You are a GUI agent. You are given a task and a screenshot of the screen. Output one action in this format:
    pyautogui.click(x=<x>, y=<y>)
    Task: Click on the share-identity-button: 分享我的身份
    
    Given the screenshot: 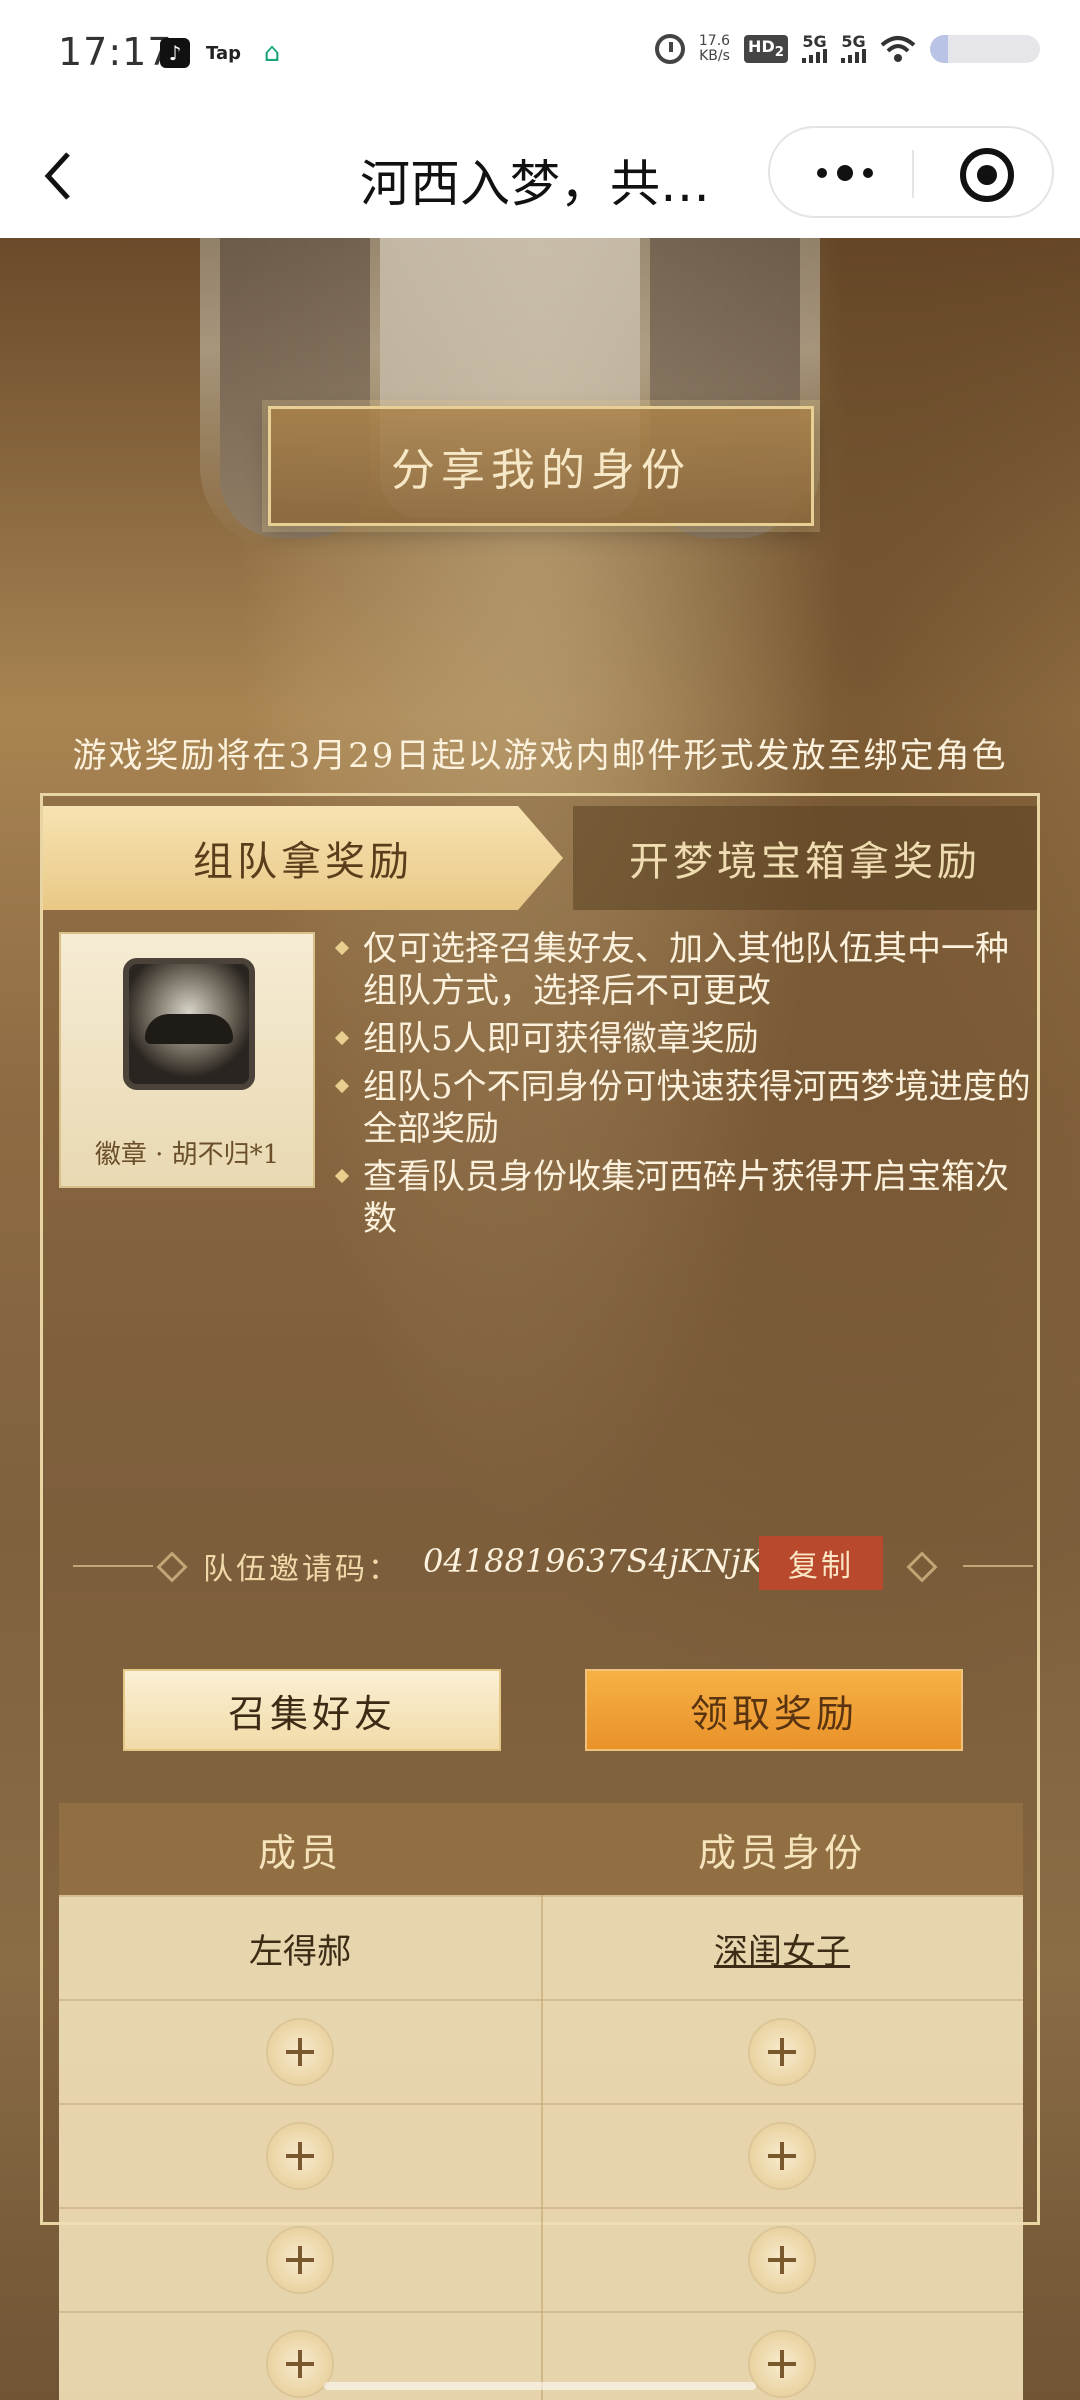 What is the action you would take?
    pyautogui.click(x=541, y=466)
    